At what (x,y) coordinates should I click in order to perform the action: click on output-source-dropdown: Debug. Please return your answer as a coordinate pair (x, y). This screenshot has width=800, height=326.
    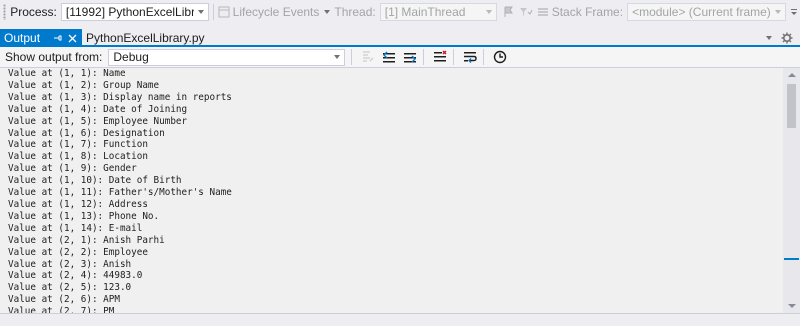
    Looking at the image, I should click on (227, 57).